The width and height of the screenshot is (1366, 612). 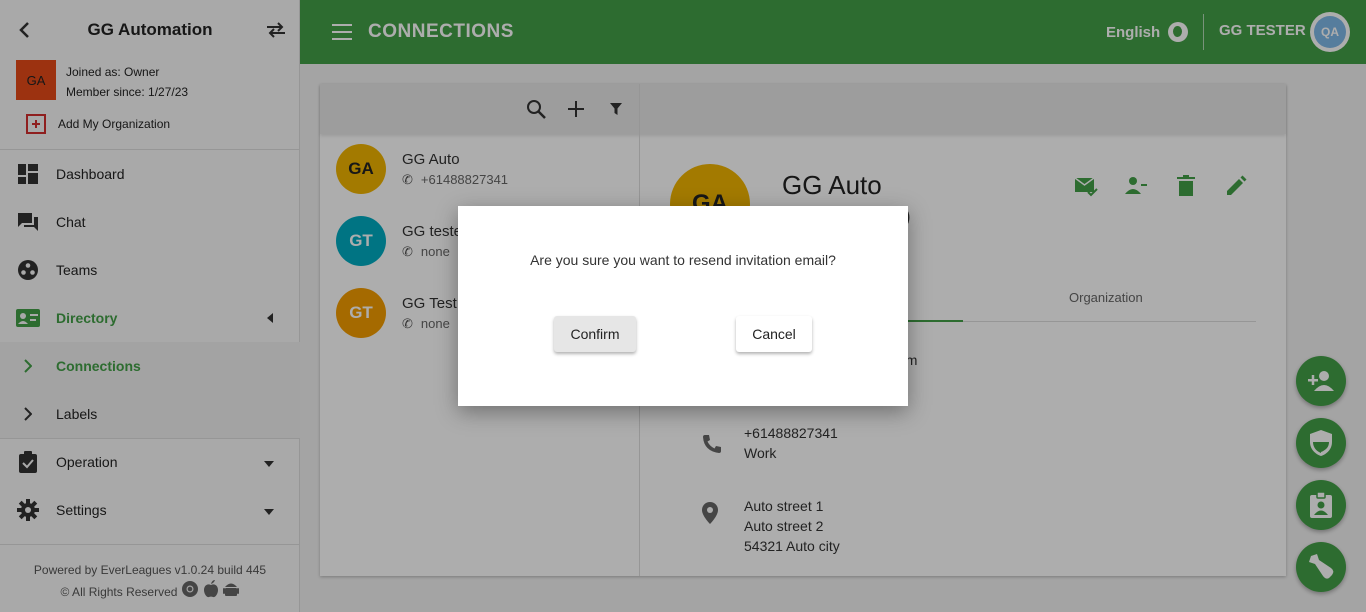 I want to click on confirm-button: Confirm, so click(x=595, y=334).